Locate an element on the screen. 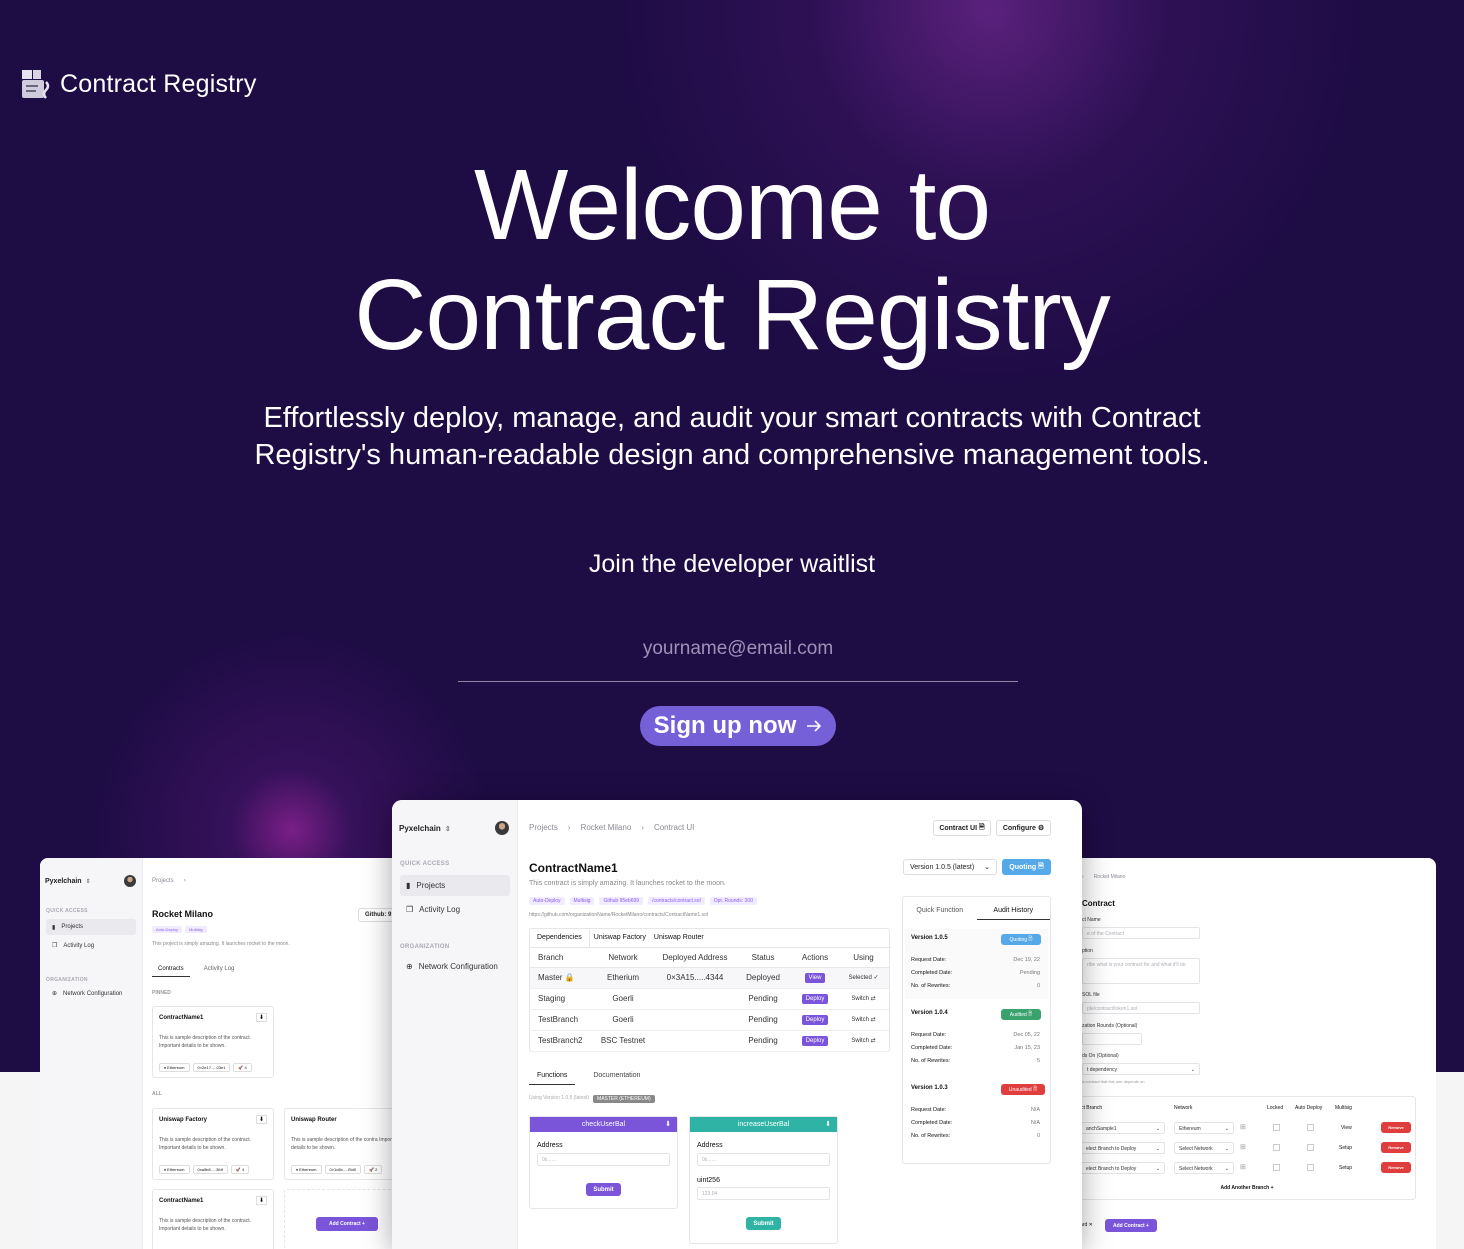 The width and height of the screenshot is (1464, 1249). brand: Contract Registry is located at coordinates (138, 84).